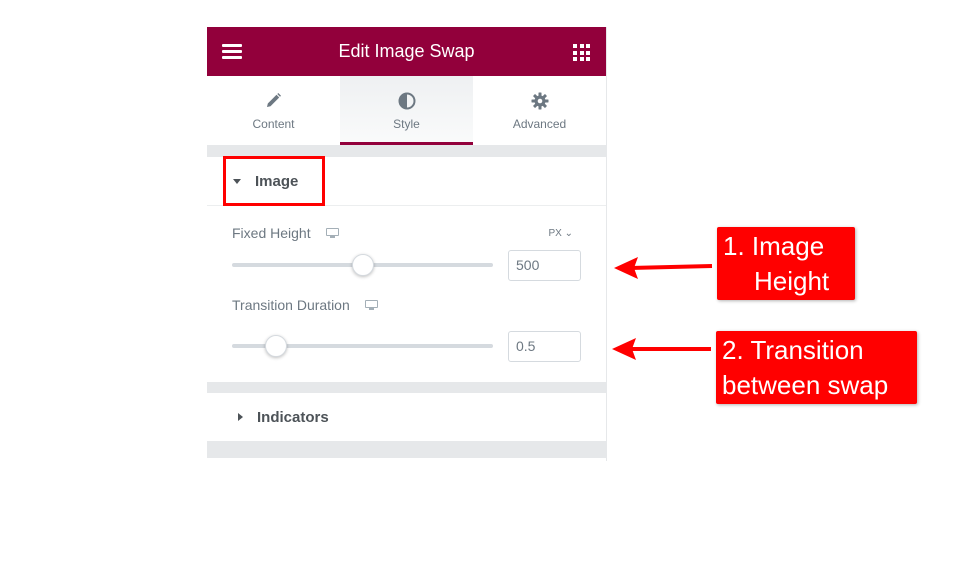 The image size is (962, 564). I want to click on annotation-transition: 2. Transition between swap, so click(816, 367).